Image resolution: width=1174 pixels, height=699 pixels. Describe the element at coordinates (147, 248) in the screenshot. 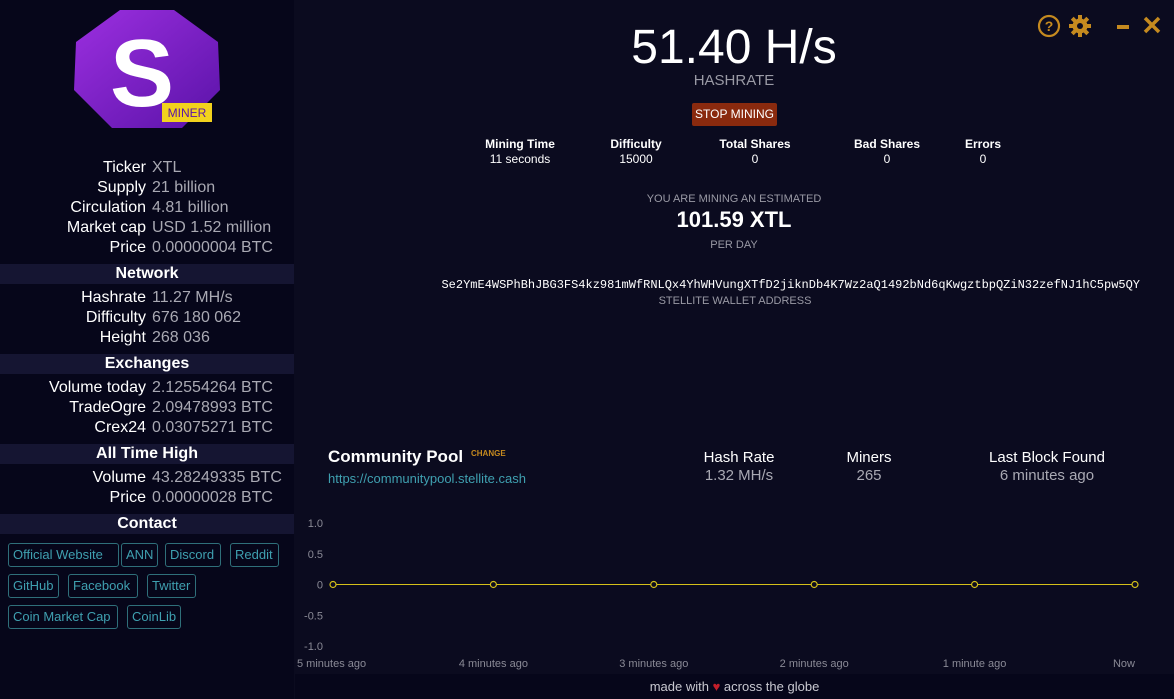

I see `coin-info-row: Price 0.00000004 BTC` at that location.